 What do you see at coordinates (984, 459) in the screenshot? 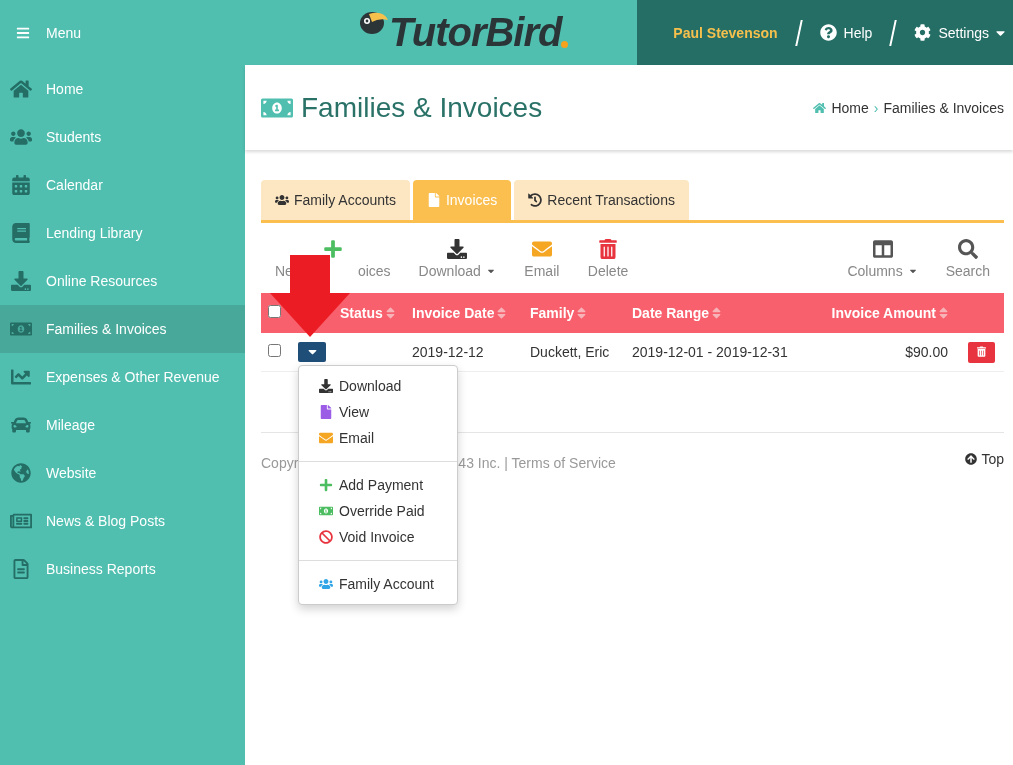
I see `top-link: Top` at bounding box center [984, 459].